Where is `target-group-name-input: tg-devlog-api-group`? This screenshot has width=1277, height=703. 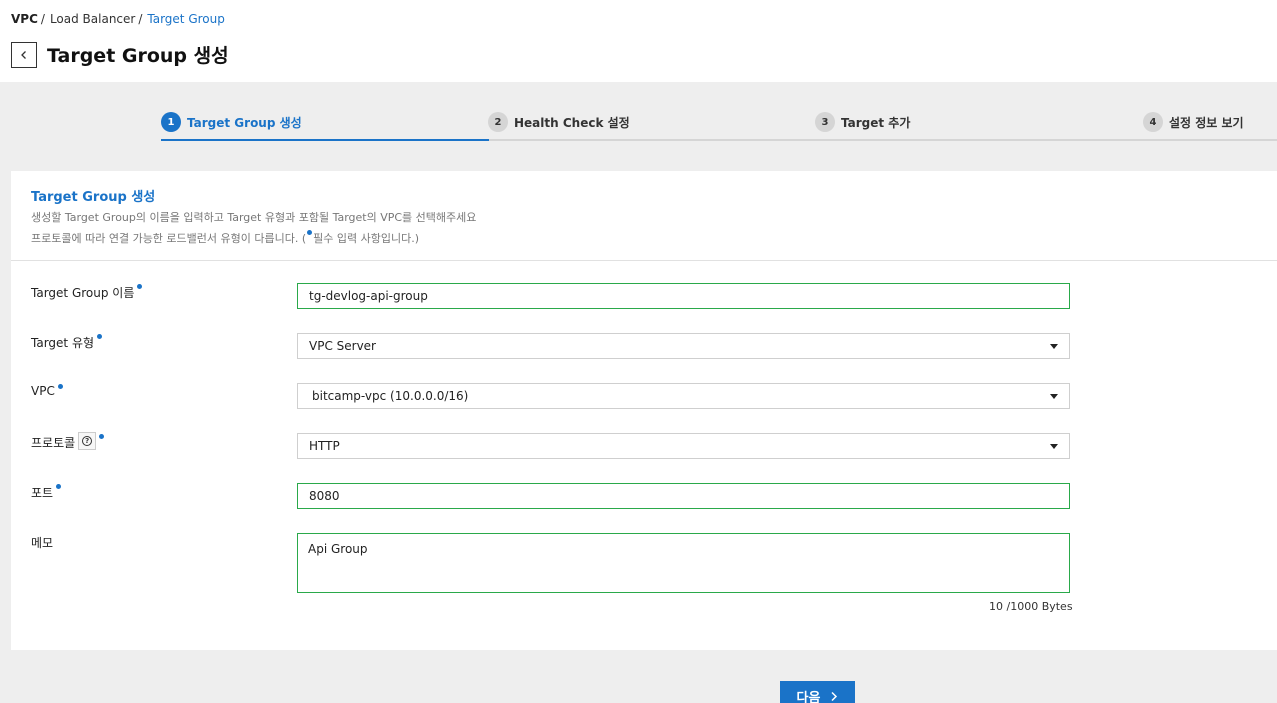
target-group-name-input: tg-devlog-api-group is located at coordinates (683, 296).